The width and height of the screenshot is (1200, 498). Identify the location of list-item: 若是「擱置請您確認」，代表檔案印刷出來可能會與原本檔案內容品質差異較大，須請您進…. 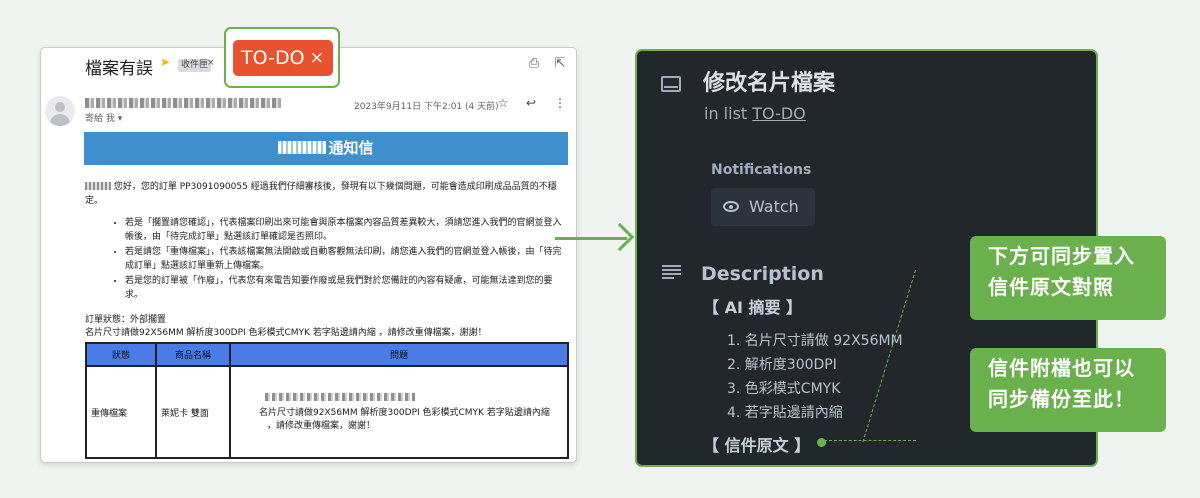
(347, 230).